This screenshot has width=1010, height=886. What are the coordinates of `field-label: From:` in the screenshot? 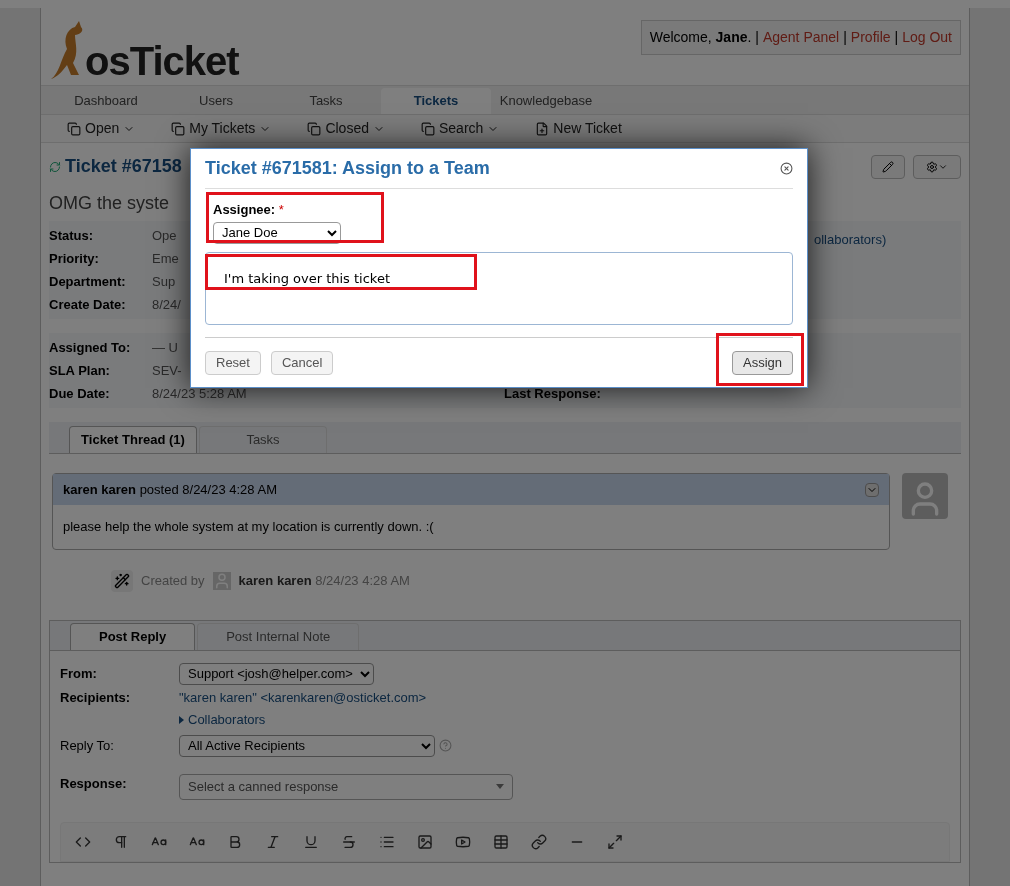 It's located at (79, 673).